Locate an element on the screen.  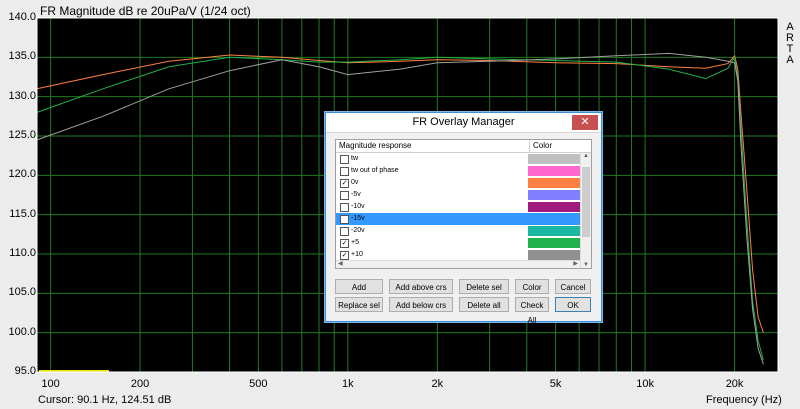
list-item: -20v is located at coordinates (463, 231).